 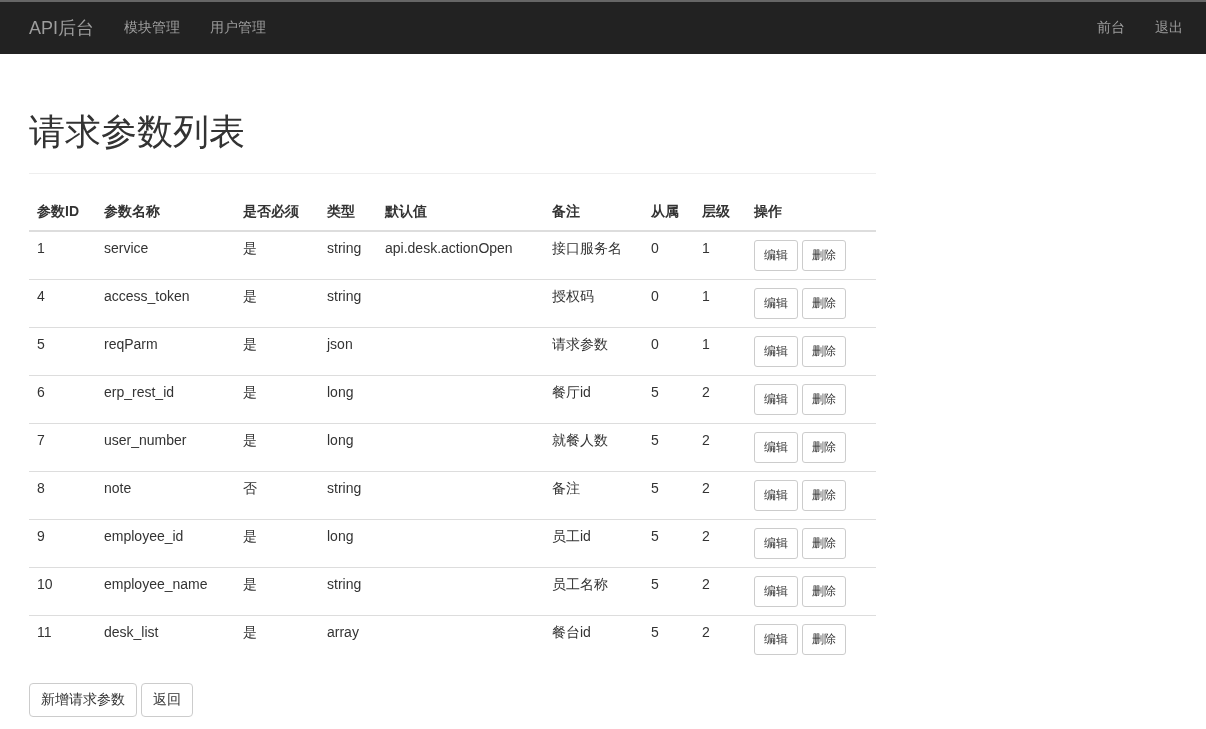 I want to click on column-header: 从属, so click(x=668, y=212).